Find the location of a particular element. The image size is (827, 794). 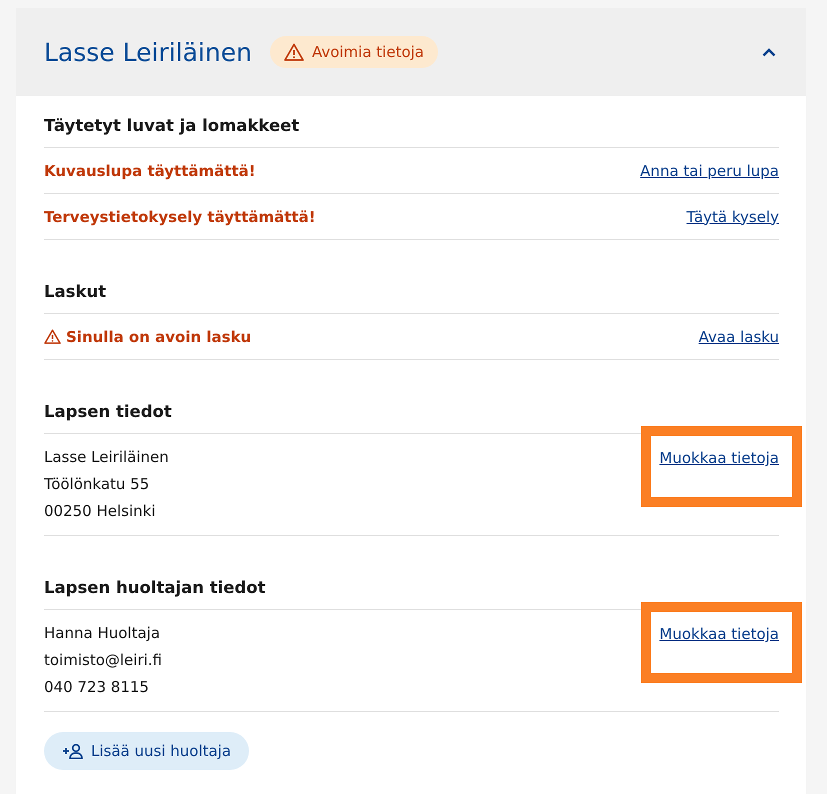

action-link: Anna tai peru lupa is located at coordinates (709, 171).